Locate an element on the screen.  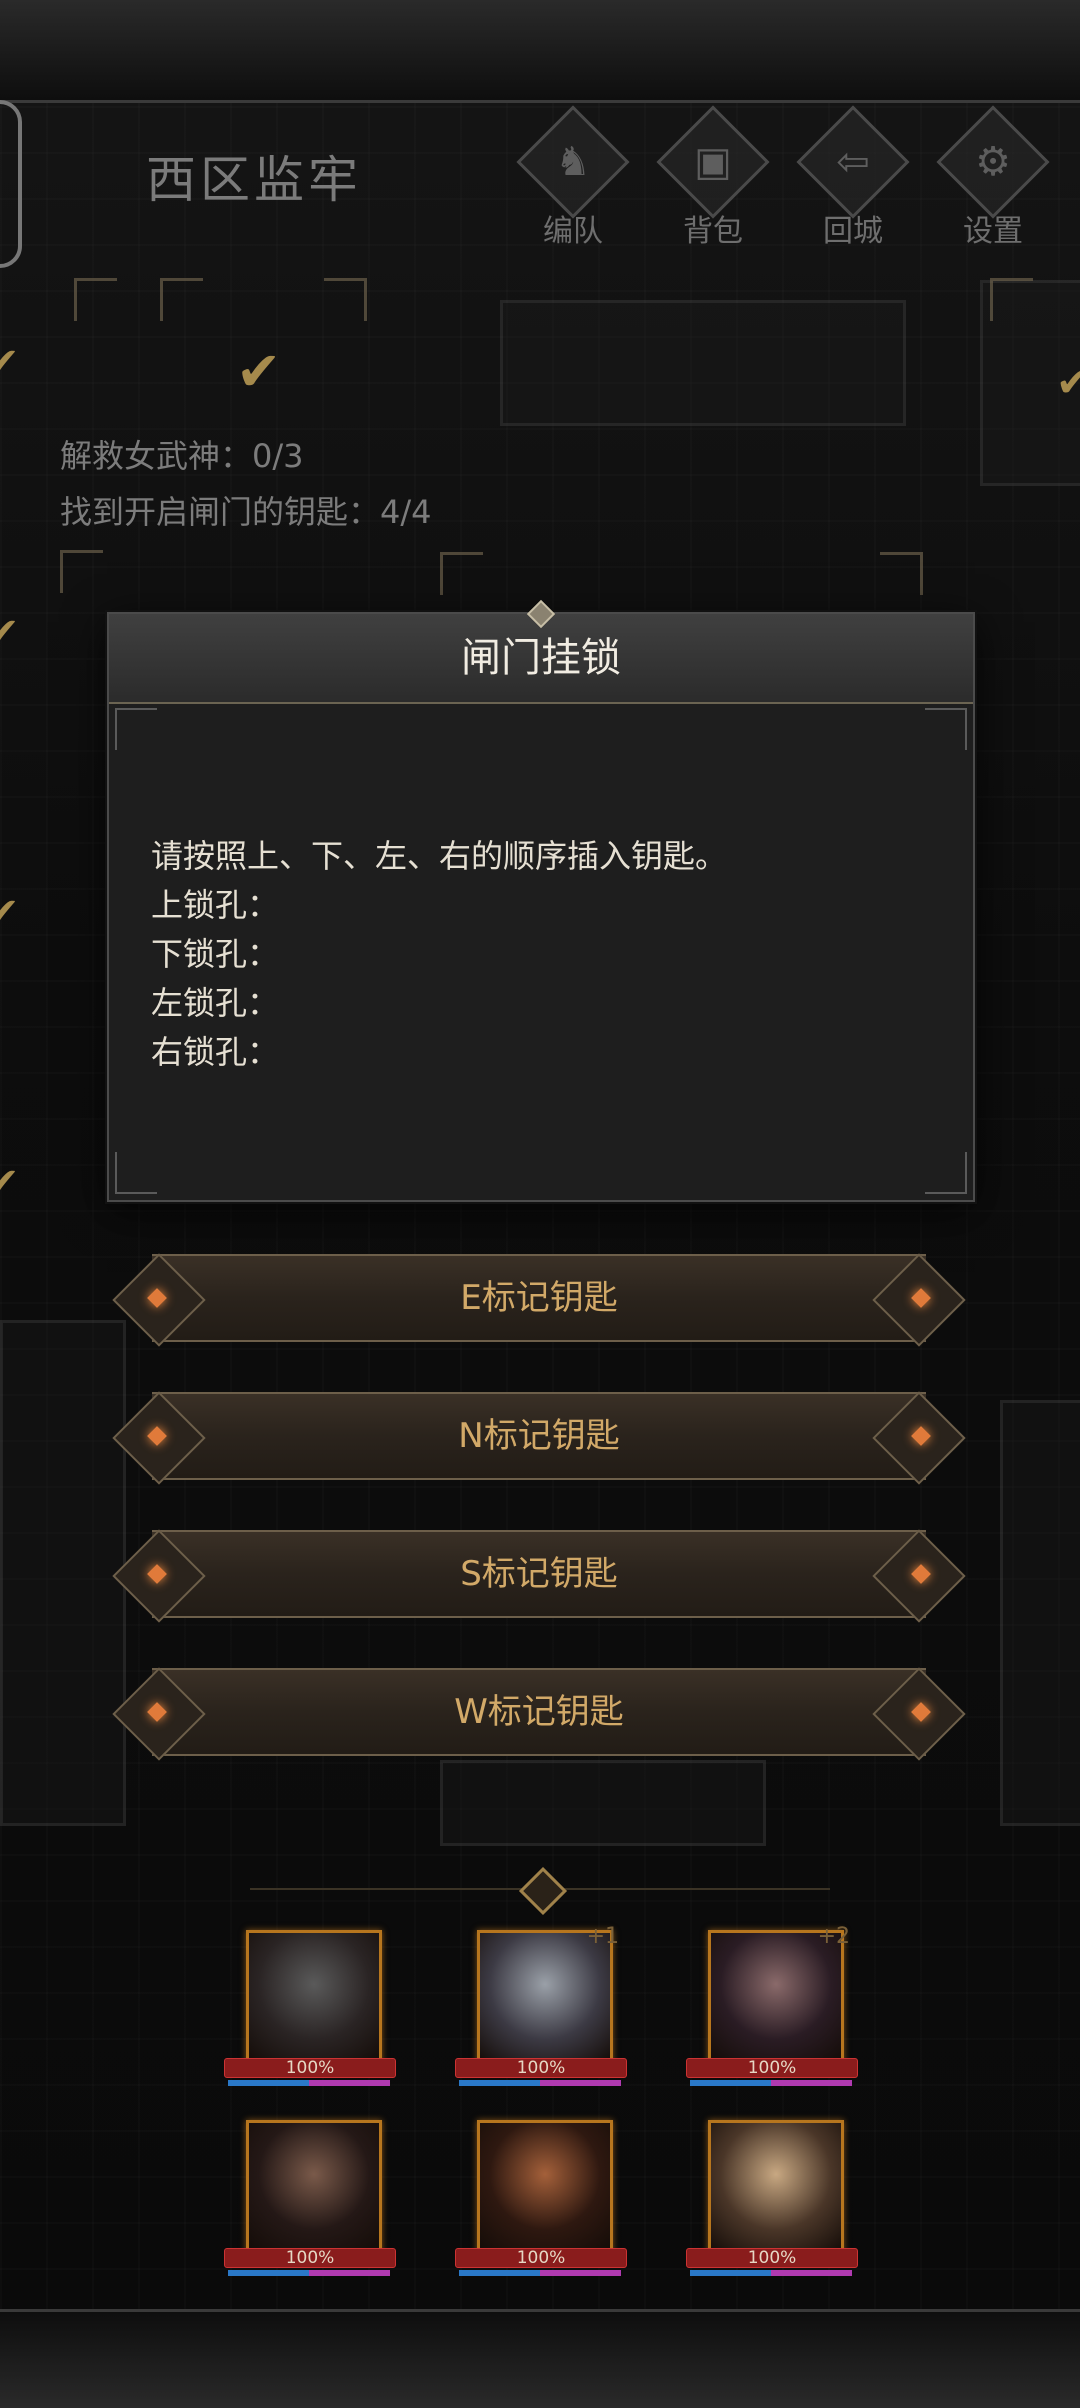
slot-left: 左锁孔： is located at coordinates (215, 1003).